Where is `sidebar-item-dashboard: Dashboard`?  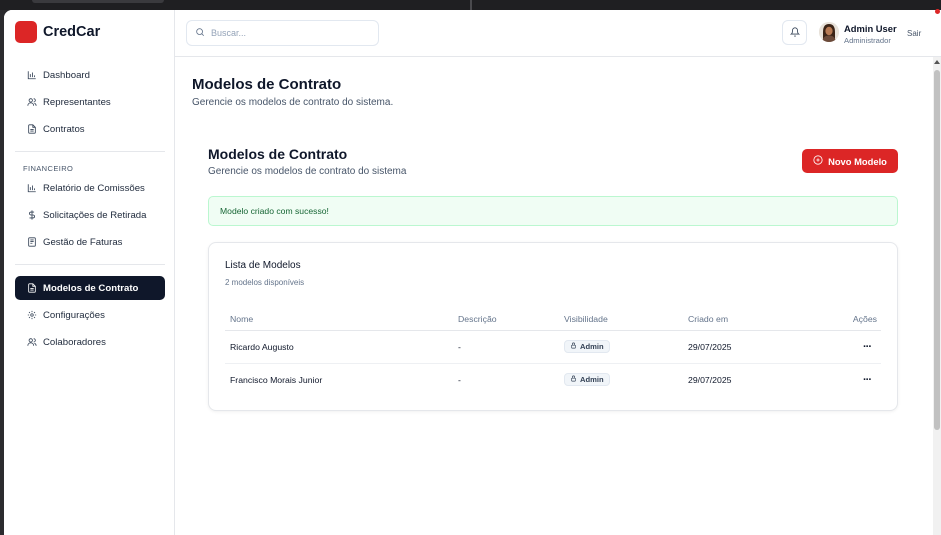 sidebar-item-dashboard: Dashboard is located at coordinates (90, 75).